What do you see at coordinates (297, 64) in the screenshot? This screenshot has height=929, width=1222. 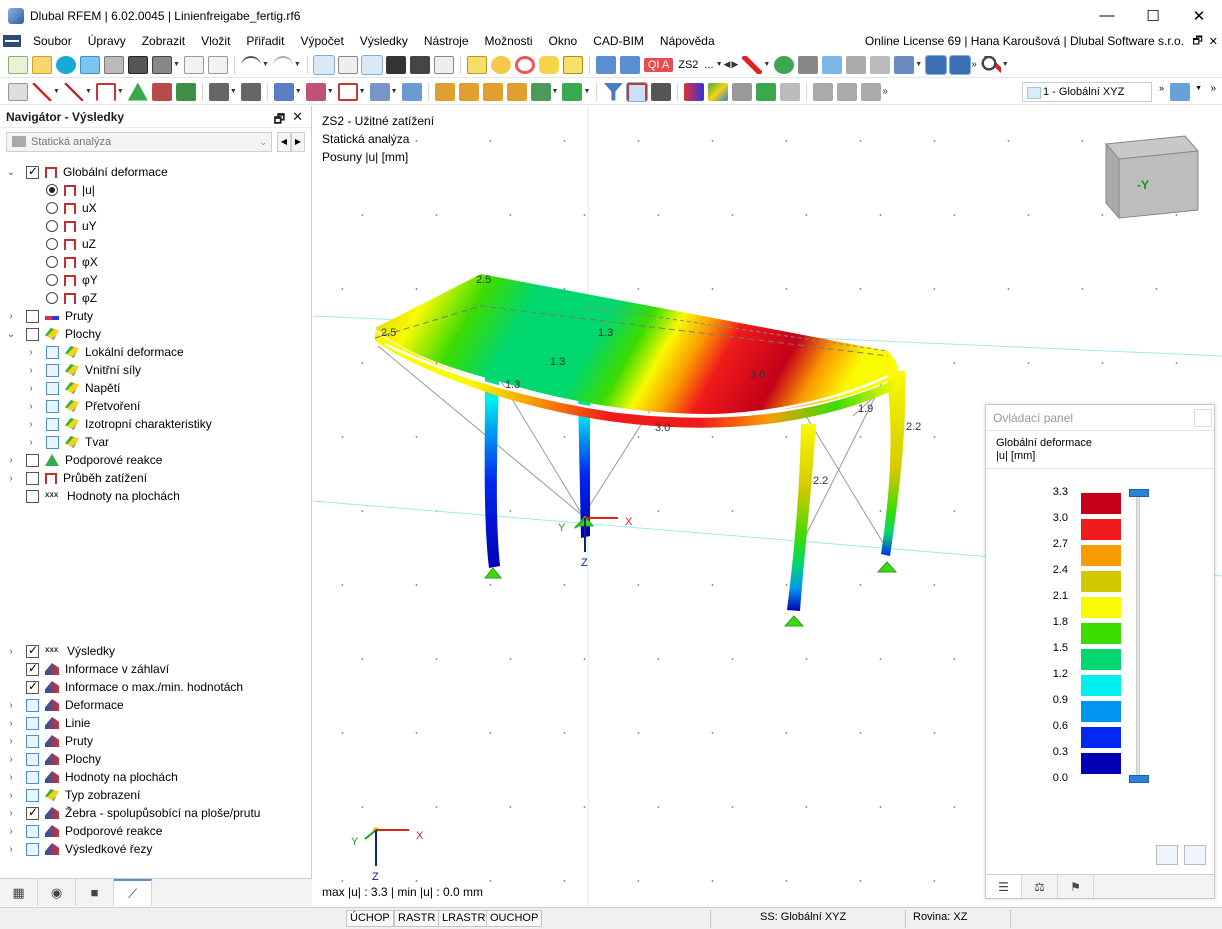 I see `redo-dropdown-icon: ▼` at bounding box center [297, 64].